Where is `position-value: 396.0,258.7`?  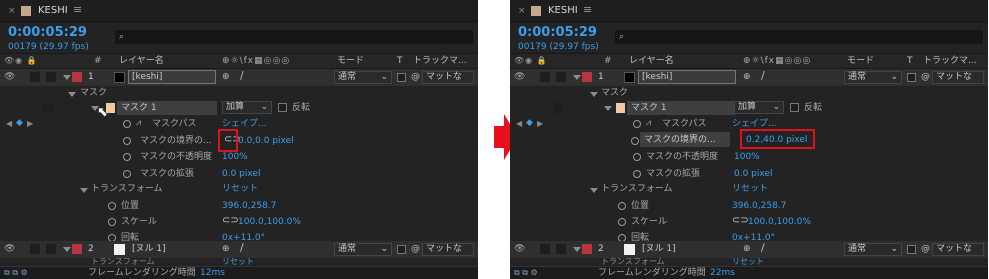 position-value: 396.0,258.7 is located at coordinates (249, 206).